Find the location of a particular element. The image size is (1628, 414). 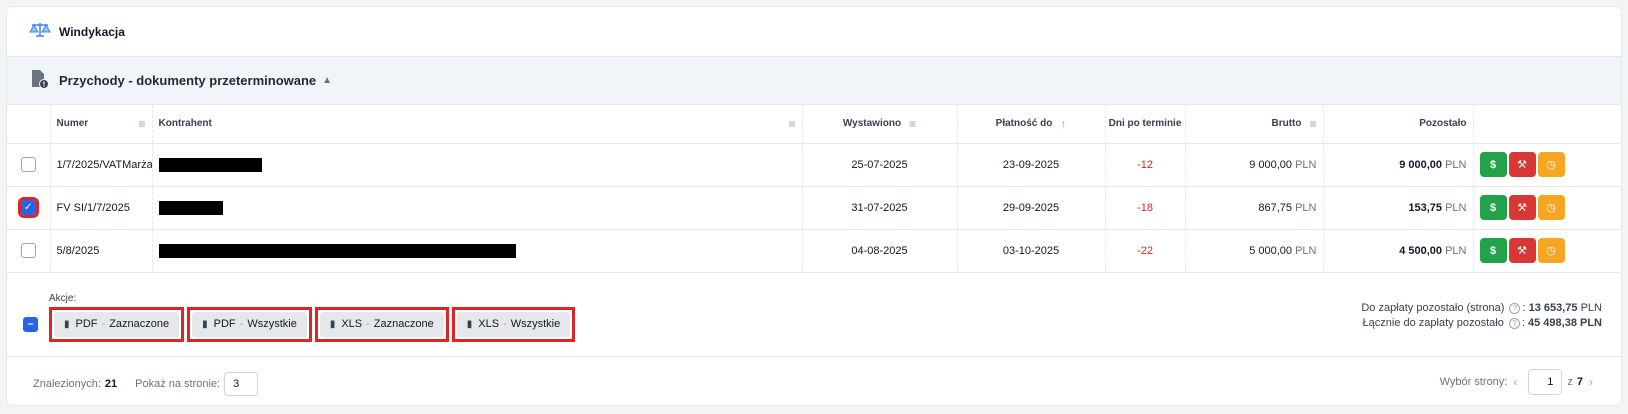

pagination: Wybór strony: ‹ 1 z 7 › is located at coordinates (1519, 381).